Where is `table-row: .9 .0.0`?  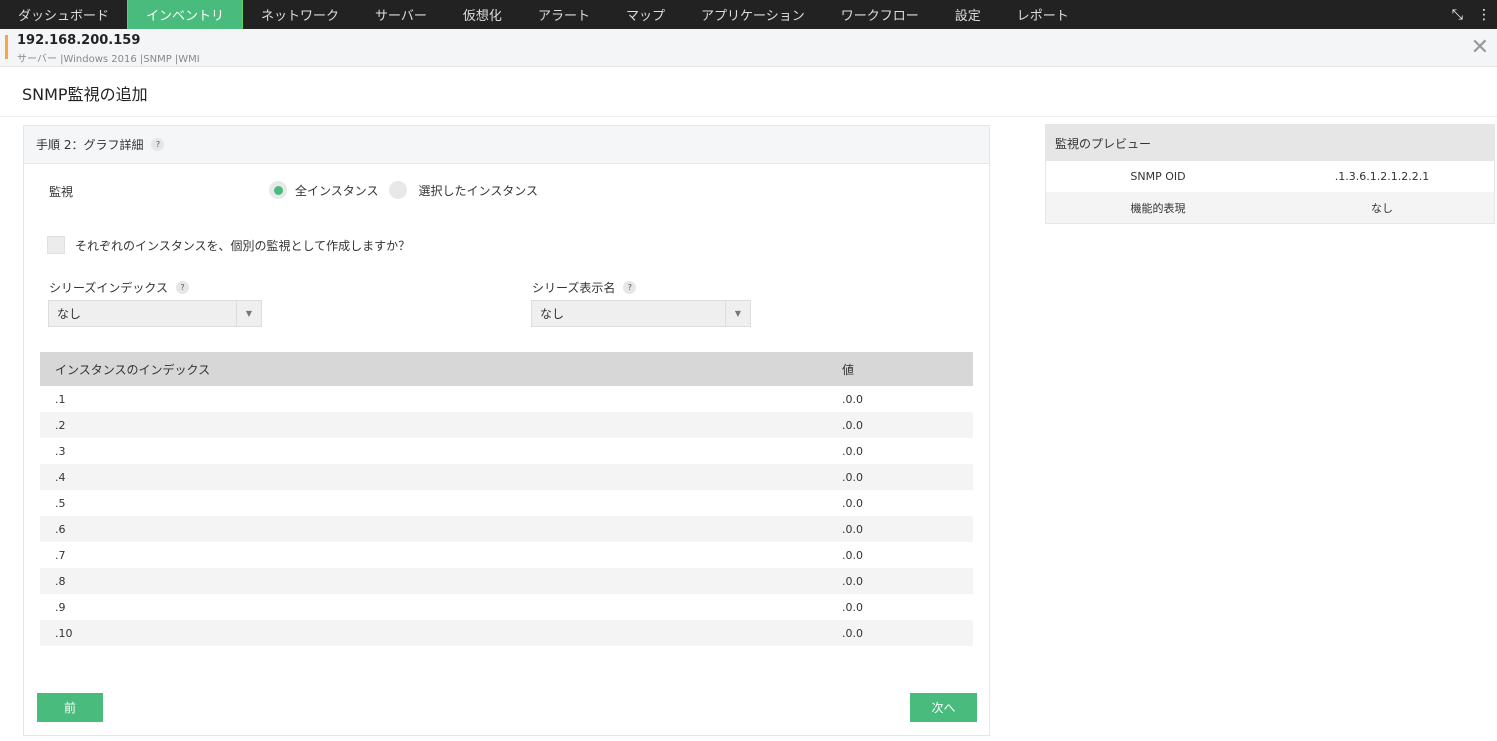 table-row: .9 .0.0 is located at coordinates (506, 607).